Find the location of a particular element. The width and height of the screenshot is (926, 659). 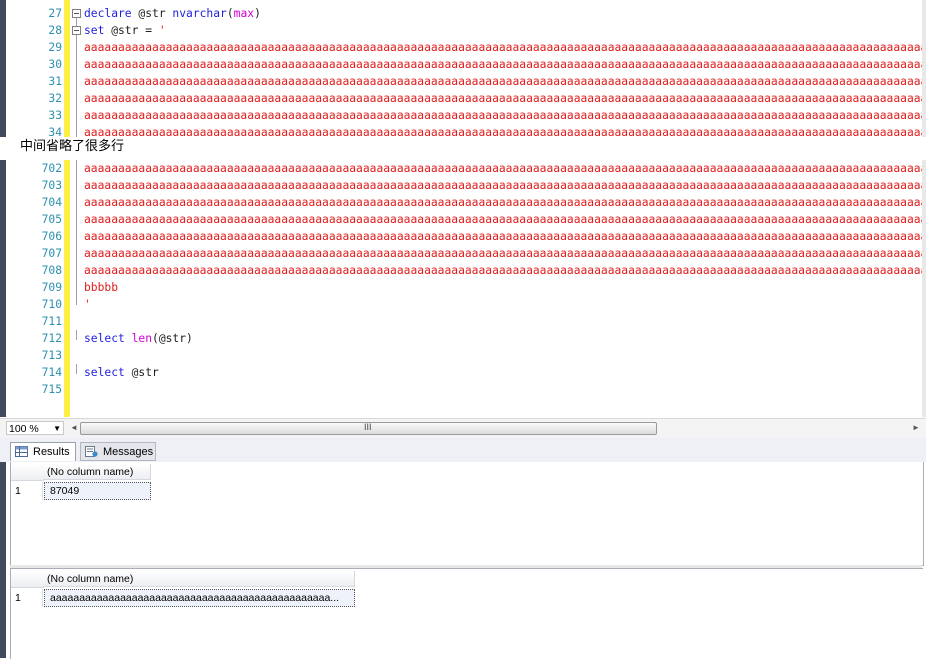

code-token: max is located at coordinates (244, 13).